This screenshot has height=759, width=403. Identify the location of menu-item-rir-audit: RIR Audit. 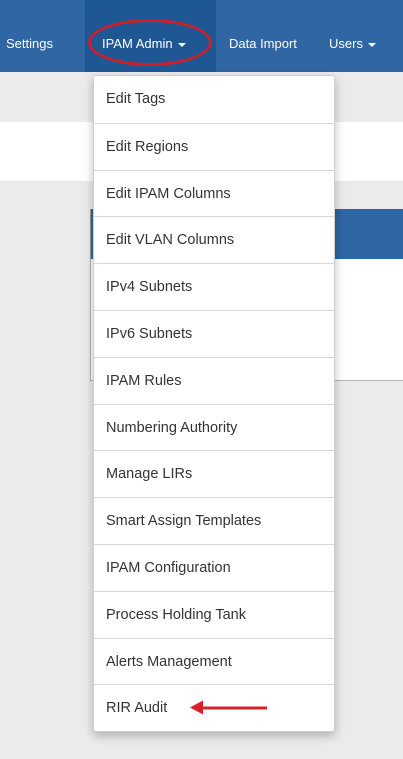
(214, 707).